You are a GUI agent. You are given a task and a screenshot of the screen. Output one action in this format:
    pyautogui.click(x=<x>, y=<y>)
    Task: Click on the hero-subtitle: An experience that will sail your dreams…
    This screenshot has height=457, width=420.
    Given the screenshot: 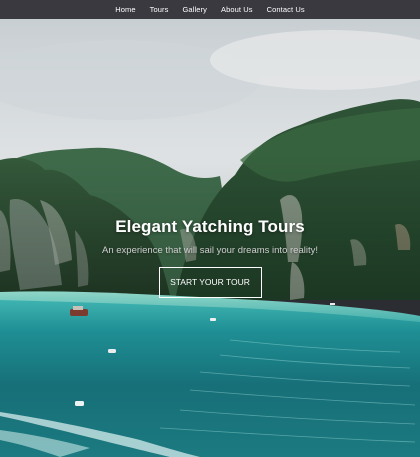 What is the action you would take?
    pyautogui.click(x=210, y=250)
    